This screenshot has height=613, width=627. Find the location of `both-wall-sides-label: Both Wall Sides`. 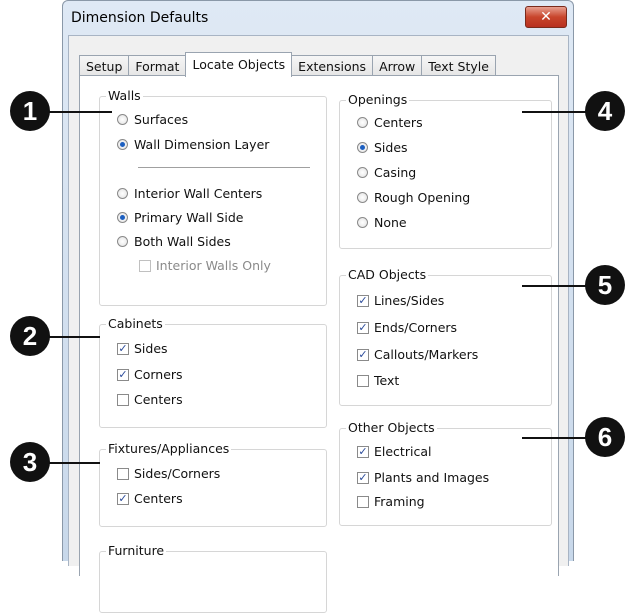

both-wall-sides-label: Both Wall Sides is located at coordinates (182, 241).